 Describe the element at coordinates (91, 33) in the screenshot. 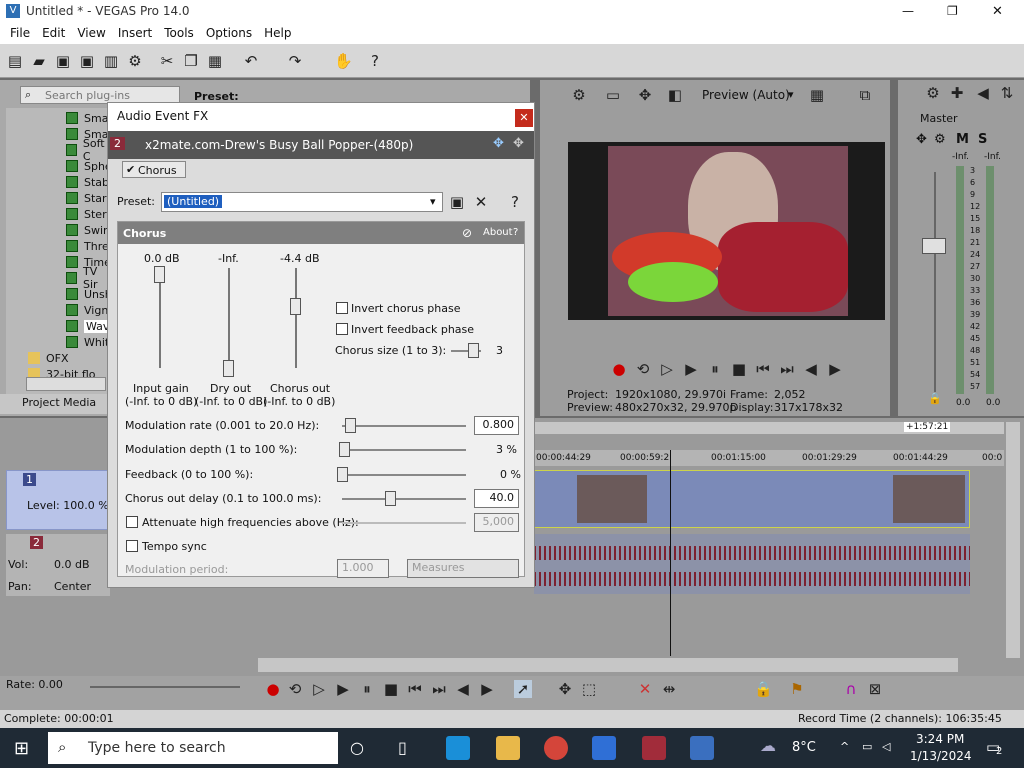

I see `menu-view: View` at that location.